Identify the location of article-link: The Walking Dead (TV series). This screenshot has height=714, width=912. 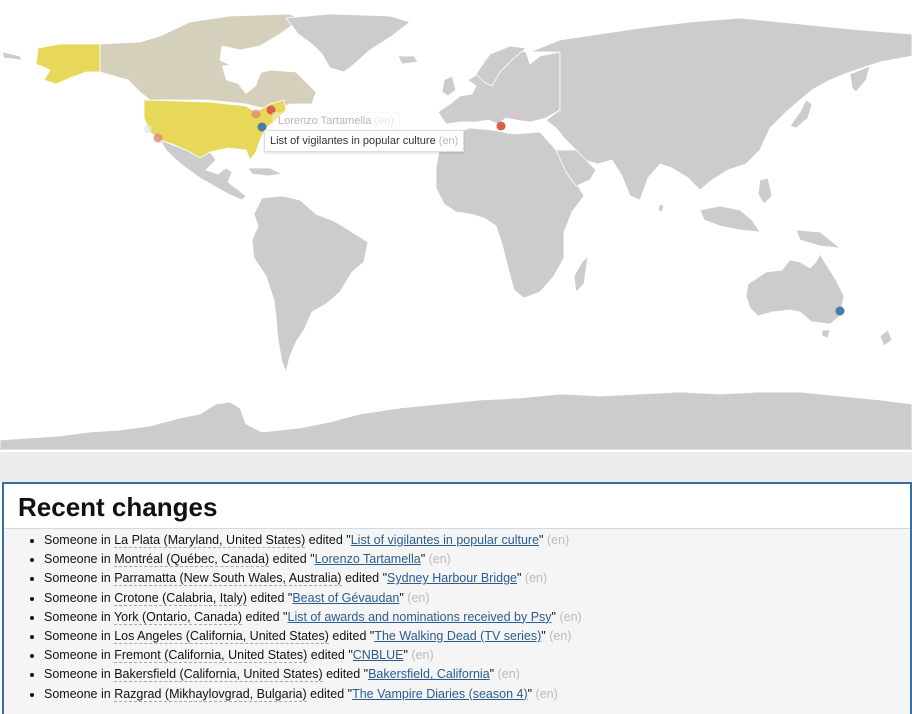
(457, 636).